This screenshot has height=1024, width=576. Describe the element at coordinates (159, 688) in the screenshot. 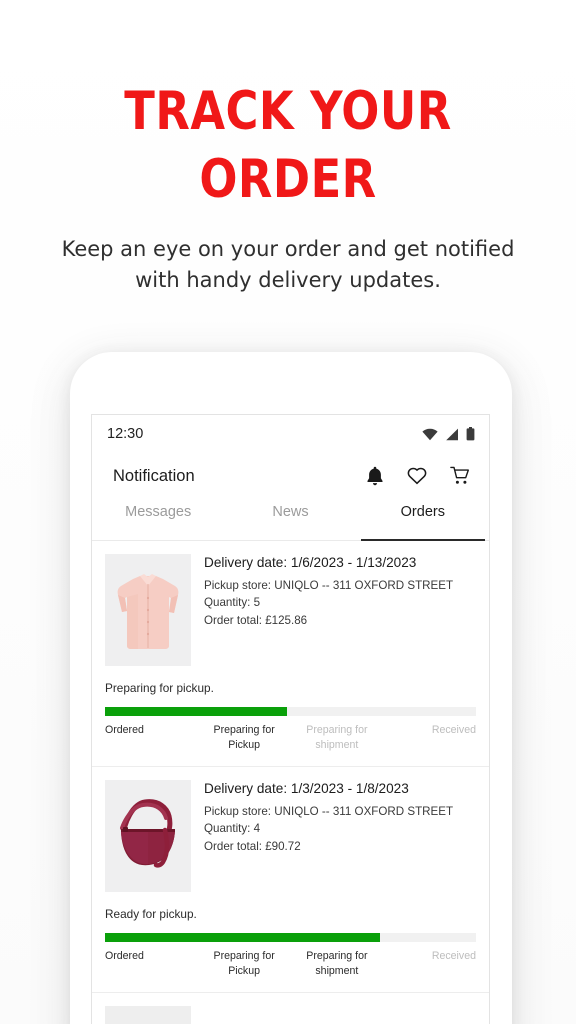

I see `order-status-text: Preparing for pickup.` at that location.